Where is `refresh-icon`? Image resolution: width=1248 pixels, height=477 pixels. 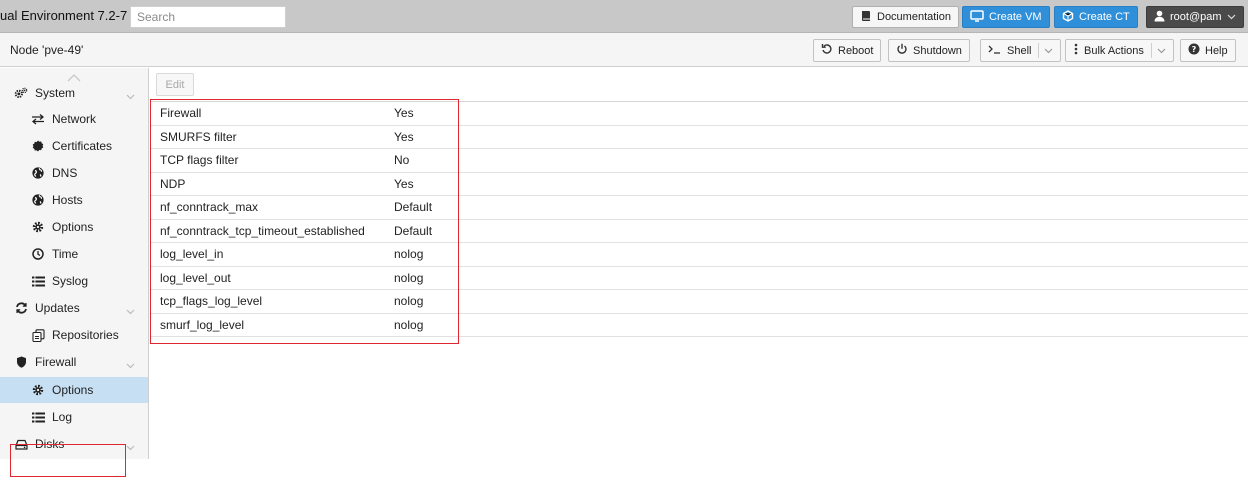
refresh-icon is located at coordinates (21, 308).